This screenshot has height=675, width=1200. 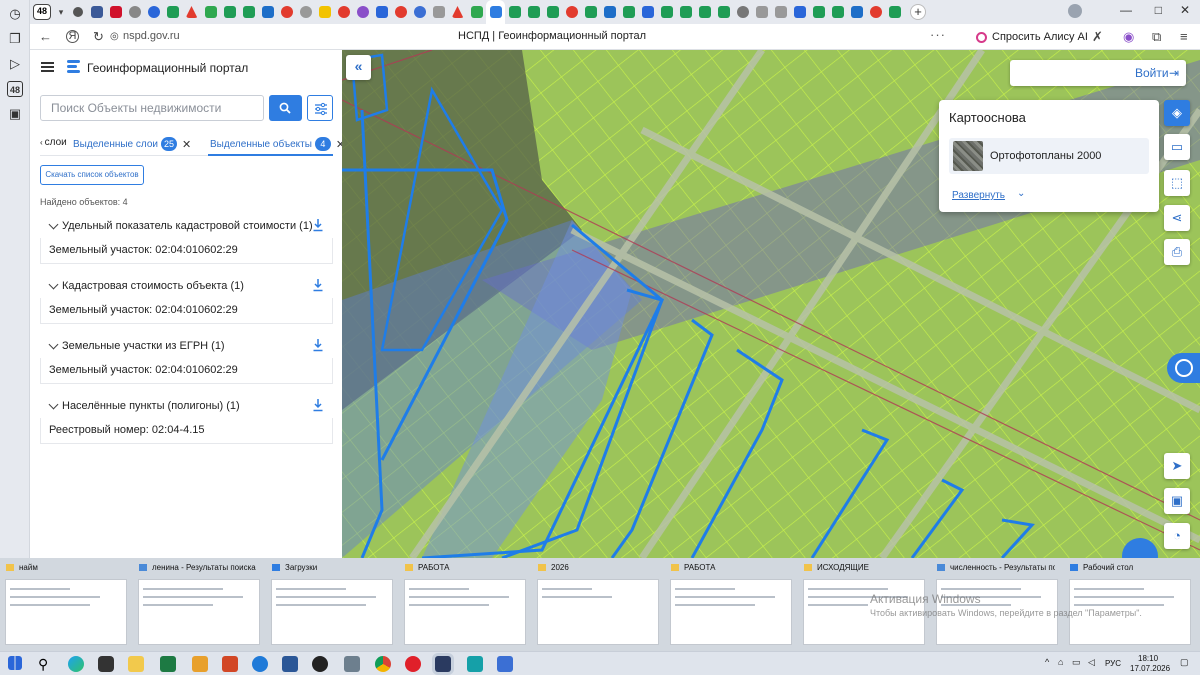 I want to click on collapse-panel-button: «, so click(x=358, y=67).